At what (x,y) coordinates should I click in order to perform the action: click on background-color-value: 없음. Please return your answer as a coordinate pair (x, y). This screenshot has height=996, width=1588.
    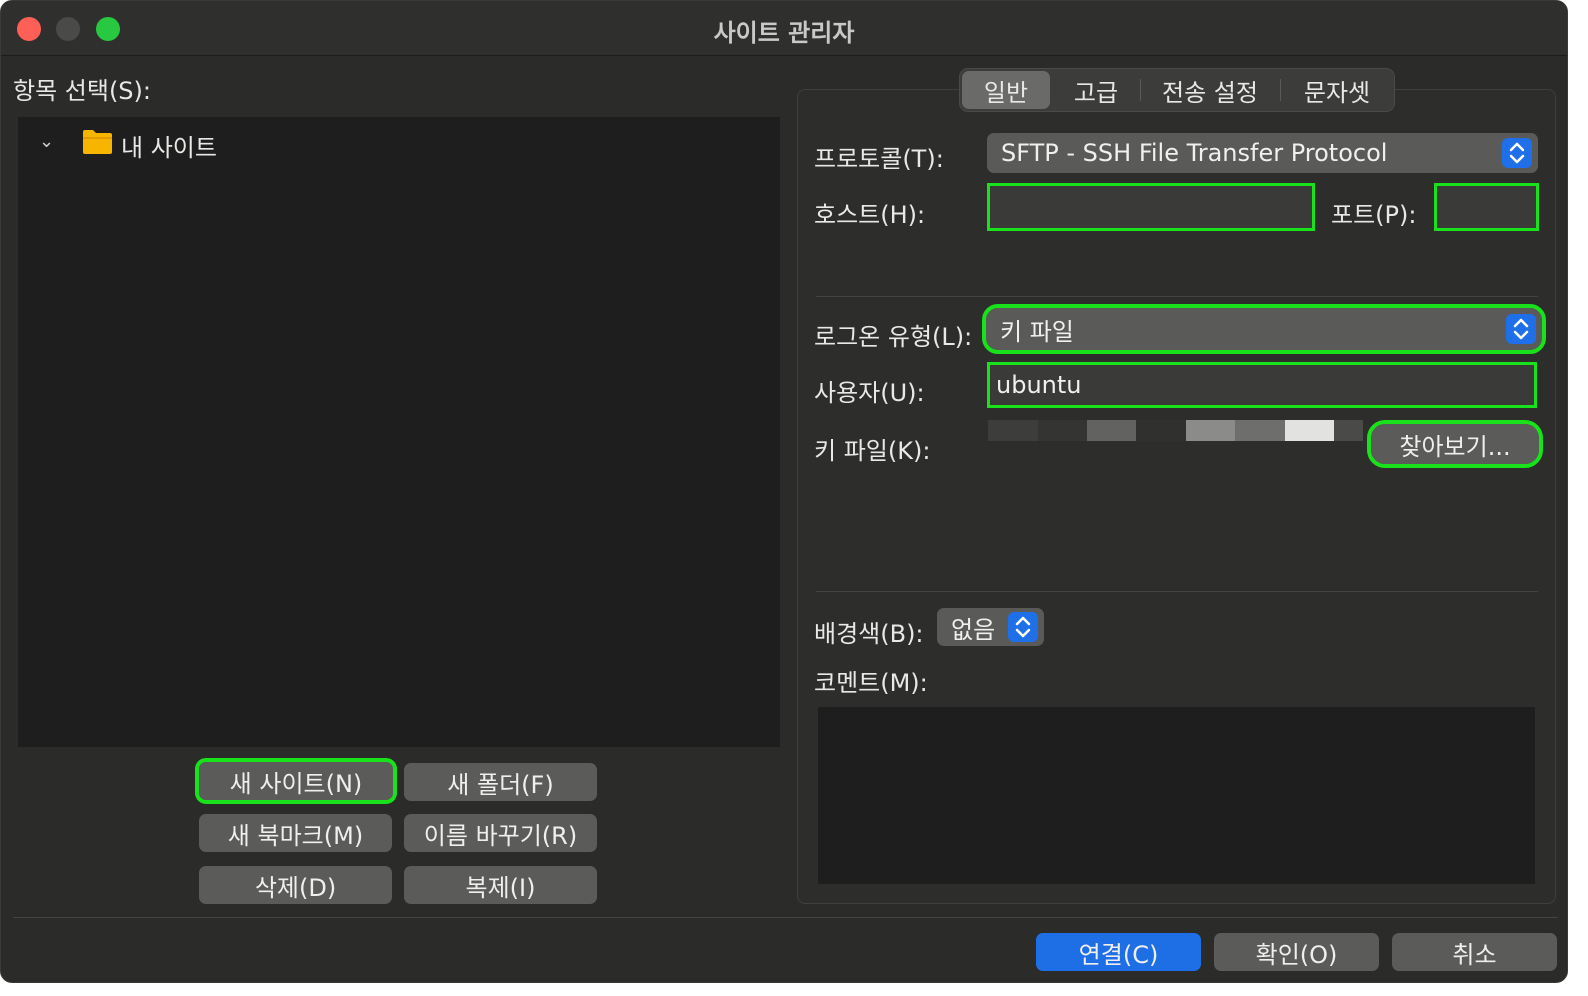
    Looking at the image, I should click on (973, 629).